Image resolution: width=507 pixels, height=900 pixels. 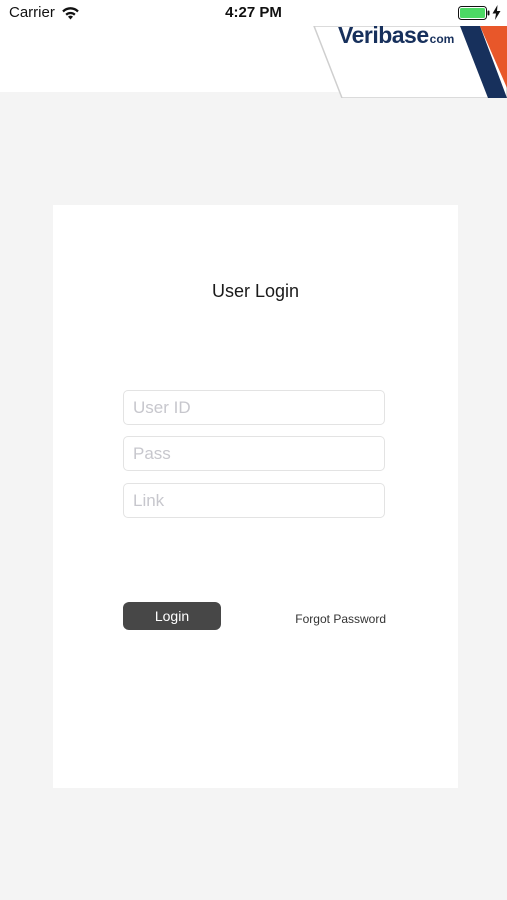 I want to click on brand-name-rest: eribase, so click(x=390, y=35).